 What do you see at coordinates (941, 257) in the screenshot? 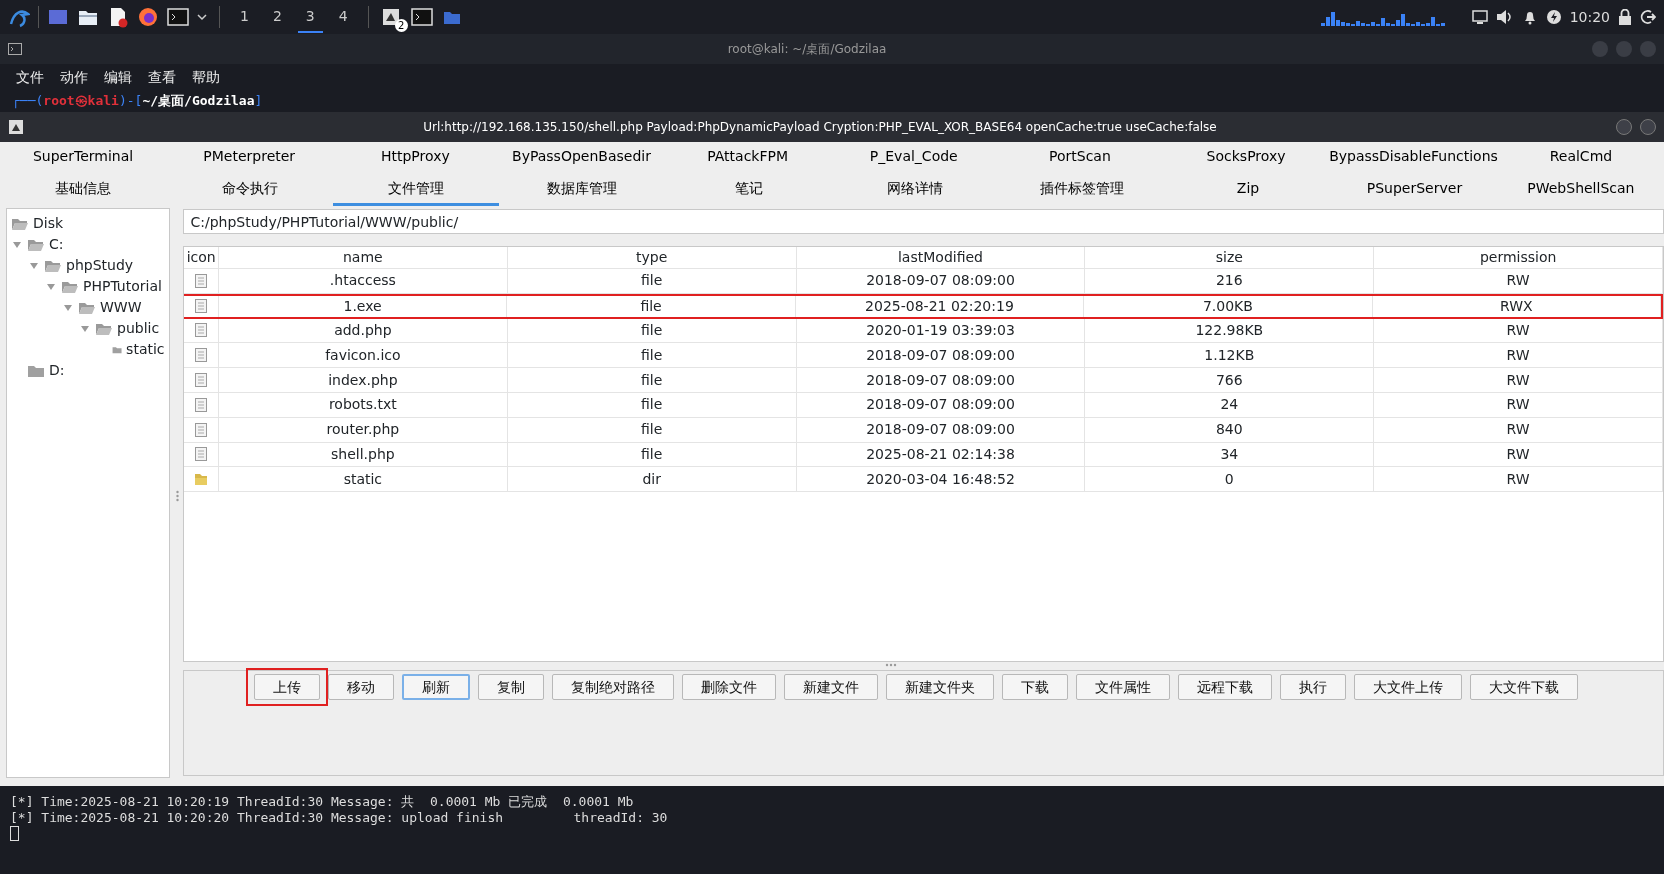
I see `column-header: lastModified` at bounding box center [941, 257].